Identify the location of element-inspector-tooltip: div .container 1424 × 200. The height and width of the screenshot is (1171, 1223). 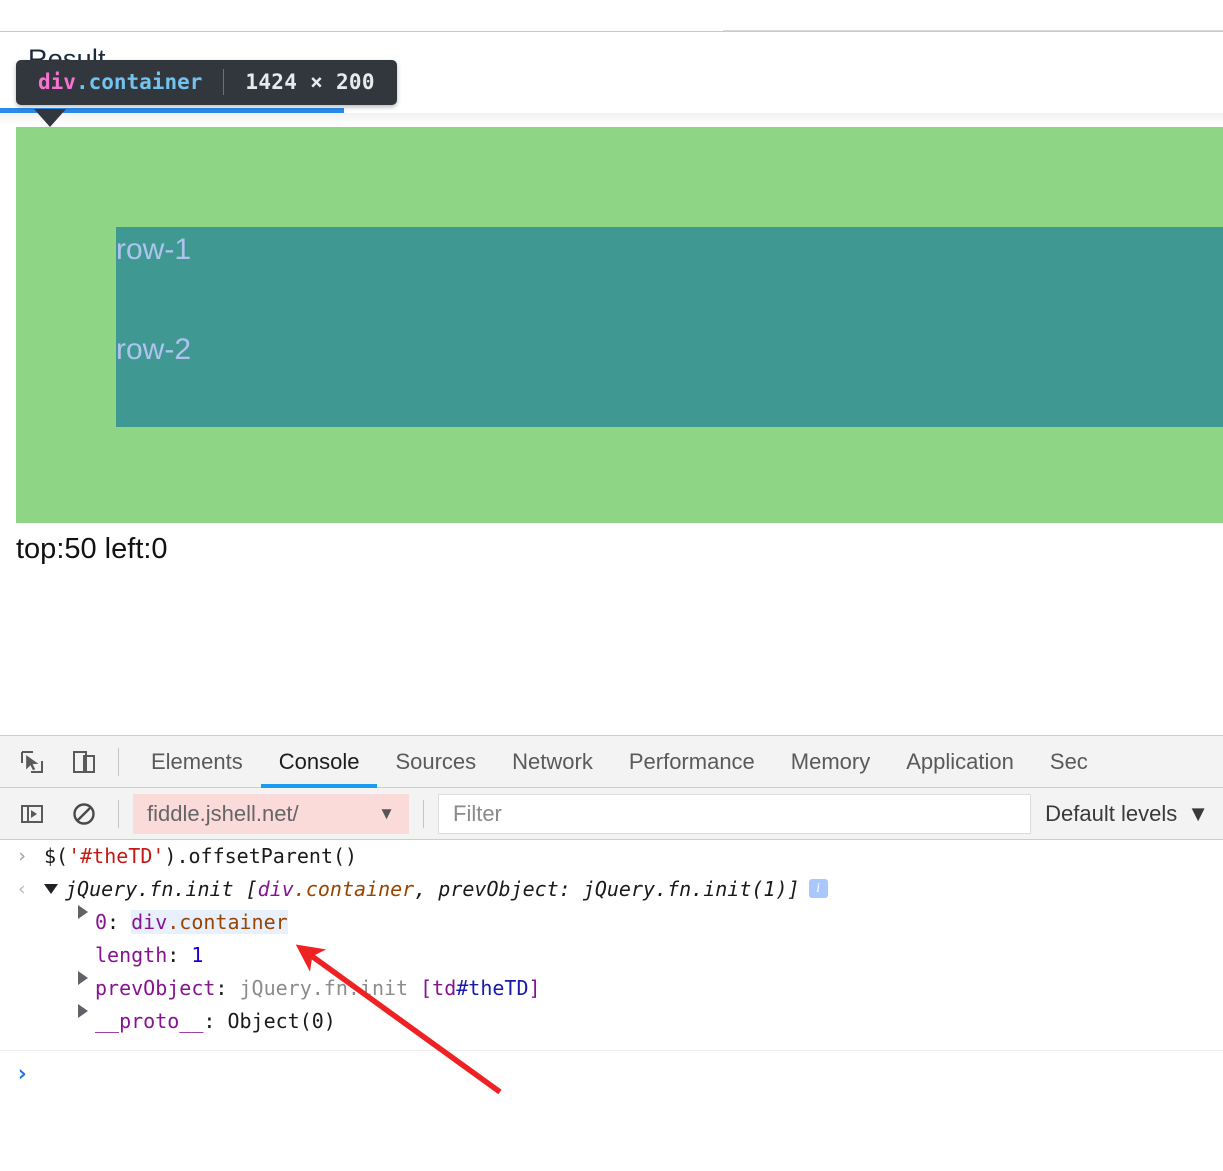
(206, 82).